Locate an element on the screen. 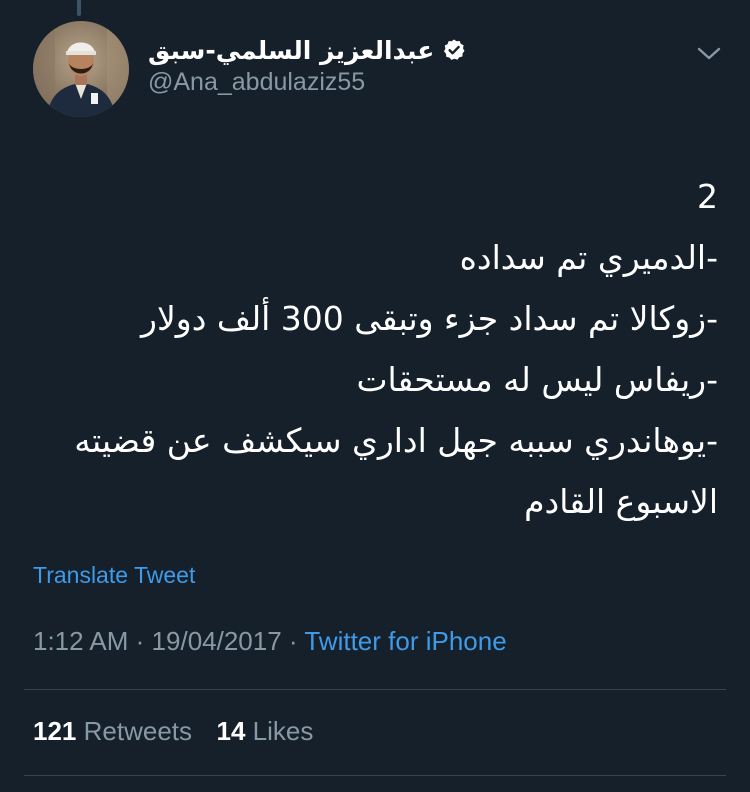  author-display-name: عبدالعزيز السلمي-سبق is located at coordinates (291, 50).